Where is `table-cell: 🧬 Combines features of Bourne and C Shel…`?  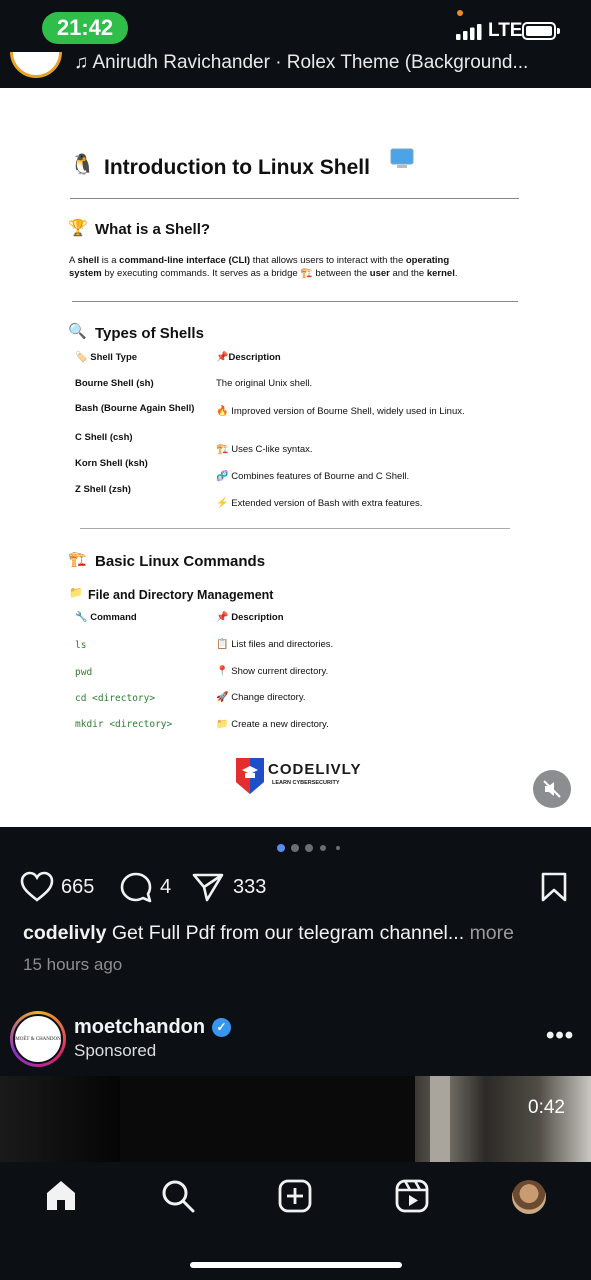
table-cell: 🧬 Combines features of Bourne and C Shel… is located at coordinates (312, 476).